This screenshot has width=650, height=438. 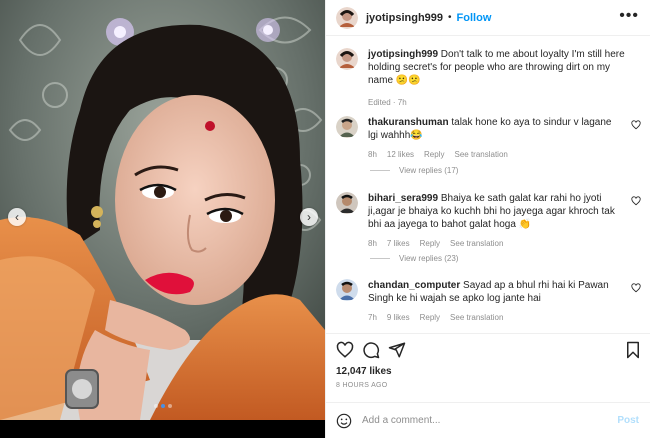 I want to click on post-username: jyotipsingh999, so click(x=404, y=18).